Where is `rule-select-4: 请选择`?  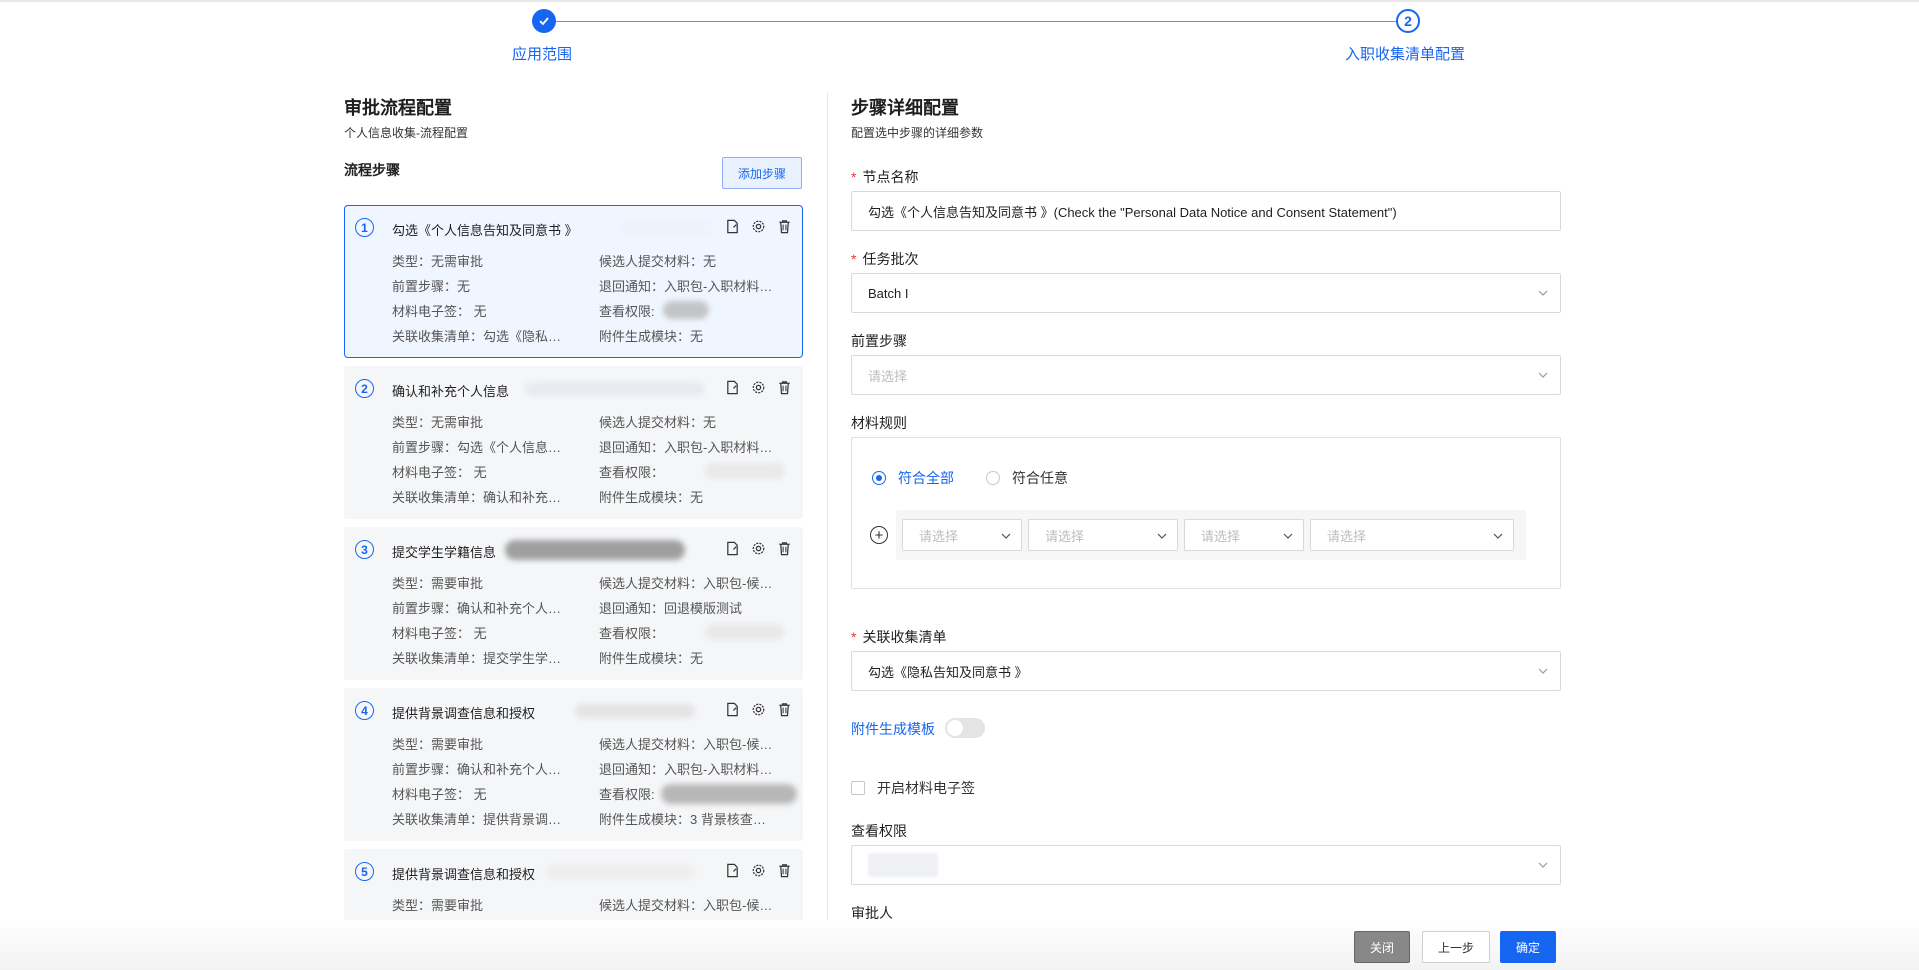
rule-select-4: 请选择 is located at coordinates (1412, 535).